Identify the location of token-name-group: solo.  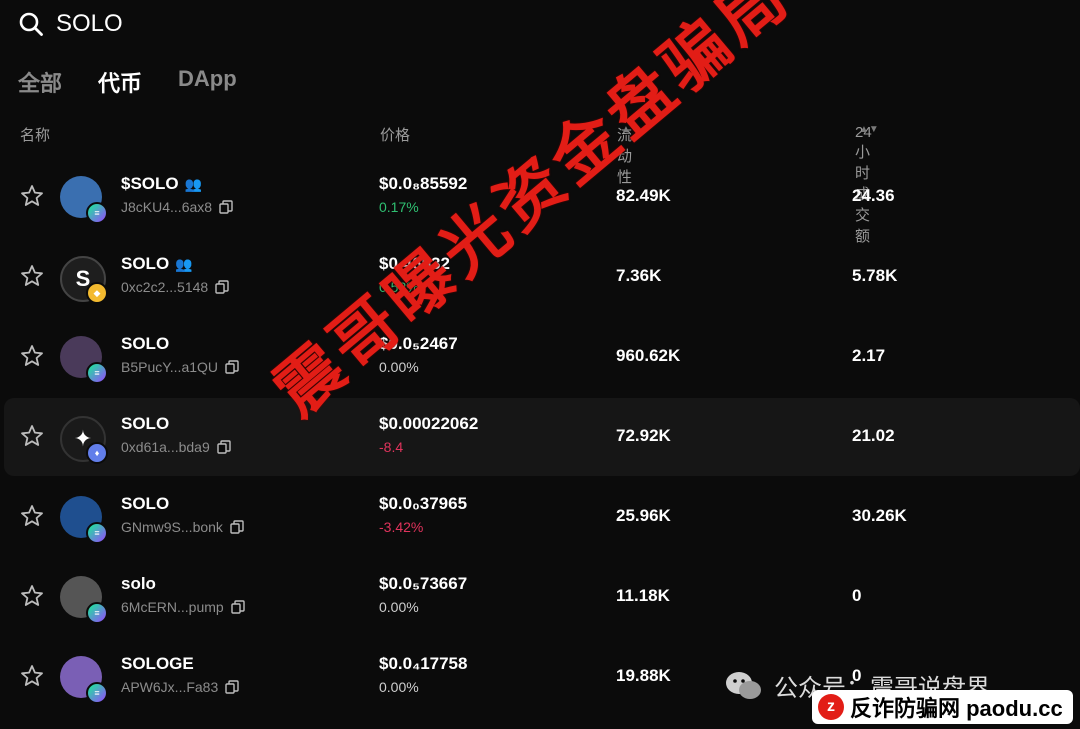
(138, 584).